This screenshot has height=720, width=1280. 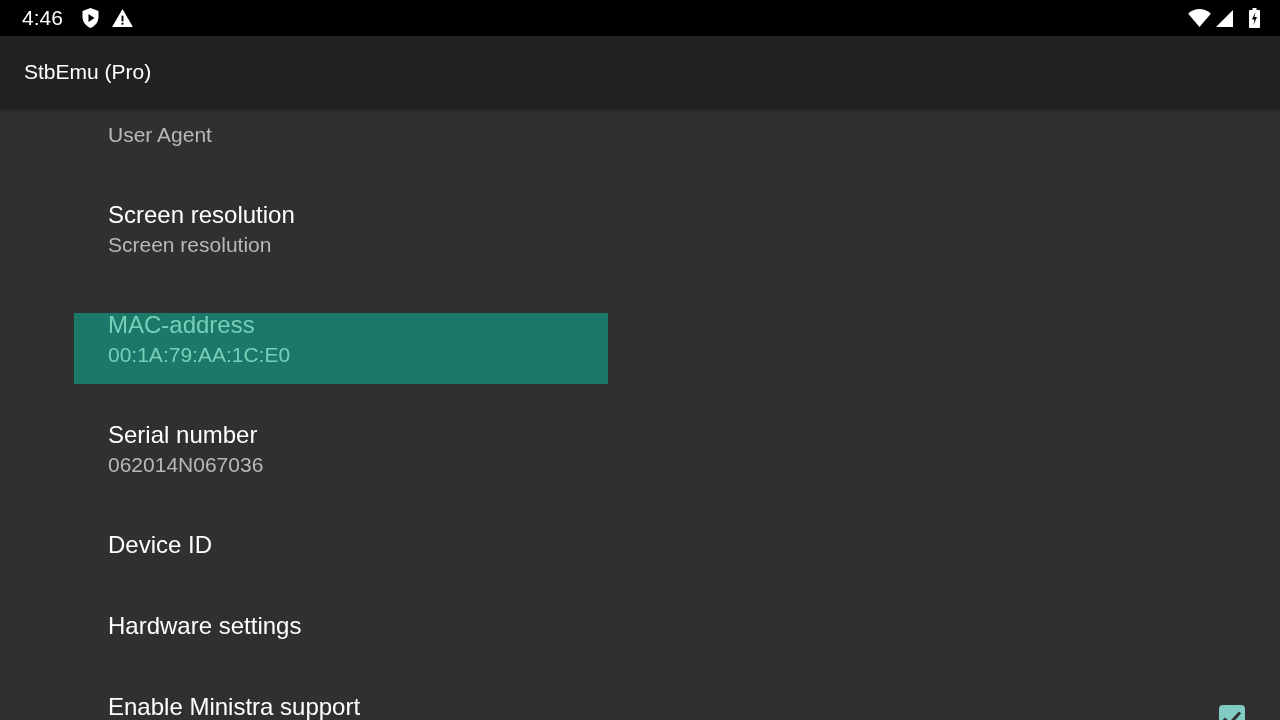 I want to click on list-item: Serial number 062014N067036, so click(x=341, y=458).